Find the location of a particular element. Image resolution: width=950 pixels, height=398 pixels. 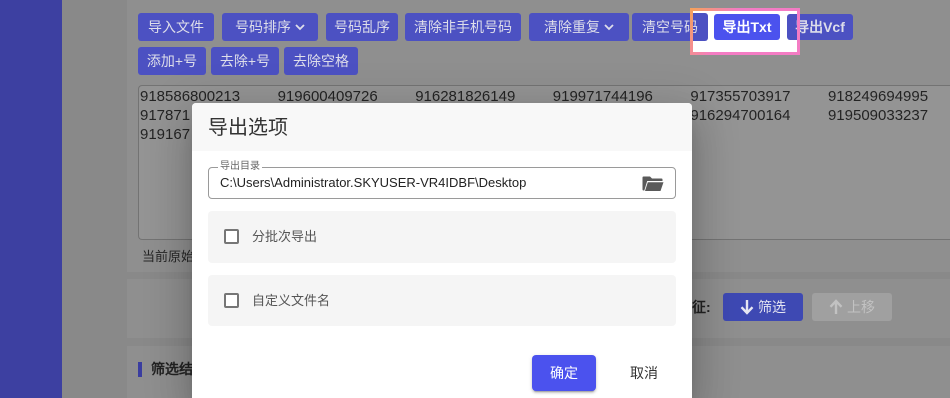

move-up-button: 上移 is located at coordinates (852, 307).